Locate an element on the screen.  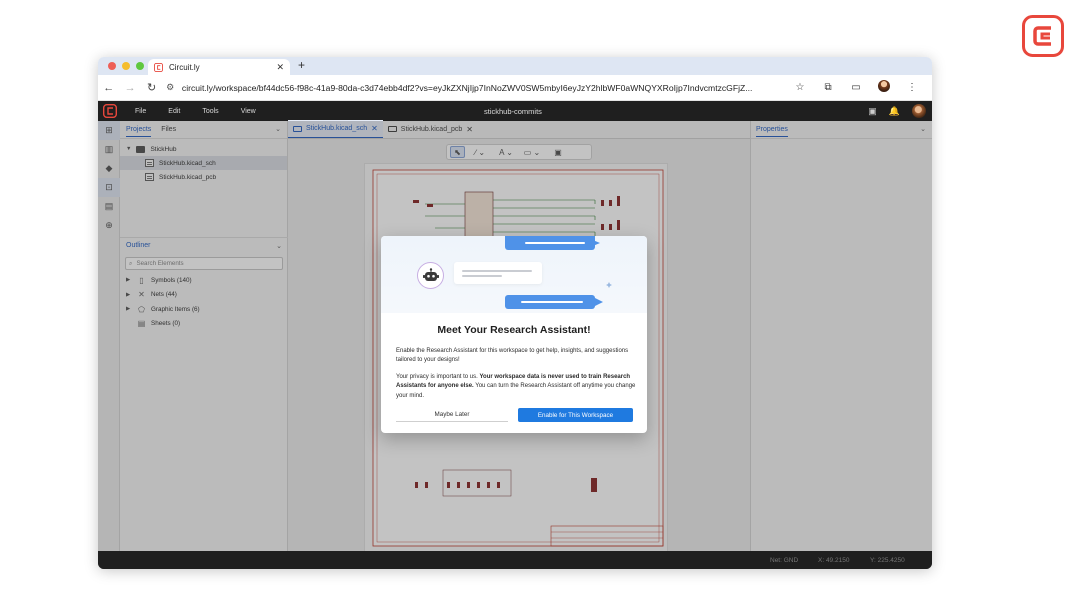
menu-view: View is located at coordinates (248, 111).